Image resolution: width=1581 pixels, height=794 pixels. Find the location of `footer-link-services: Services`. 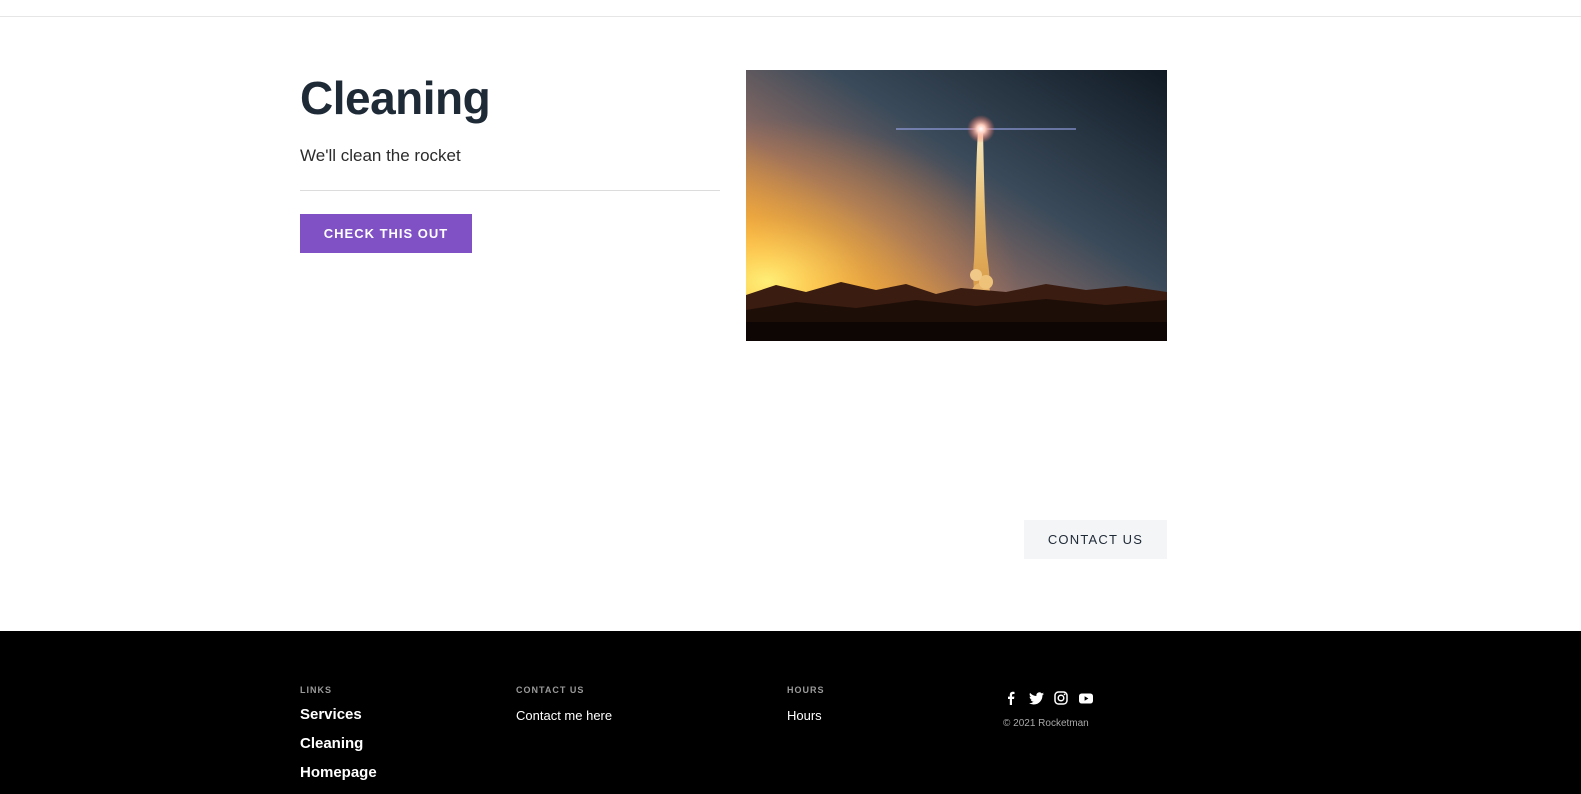

footer-link-services: Services is located at coordinates (338, 715).